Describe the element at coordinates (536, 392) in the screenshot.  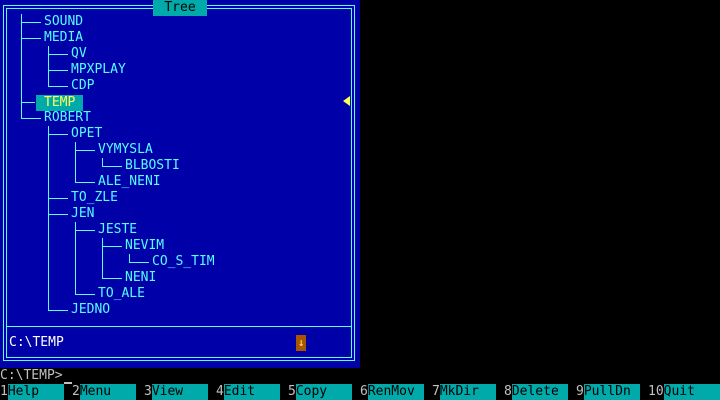
I see `fkey-delete: 8Delete` at that location.